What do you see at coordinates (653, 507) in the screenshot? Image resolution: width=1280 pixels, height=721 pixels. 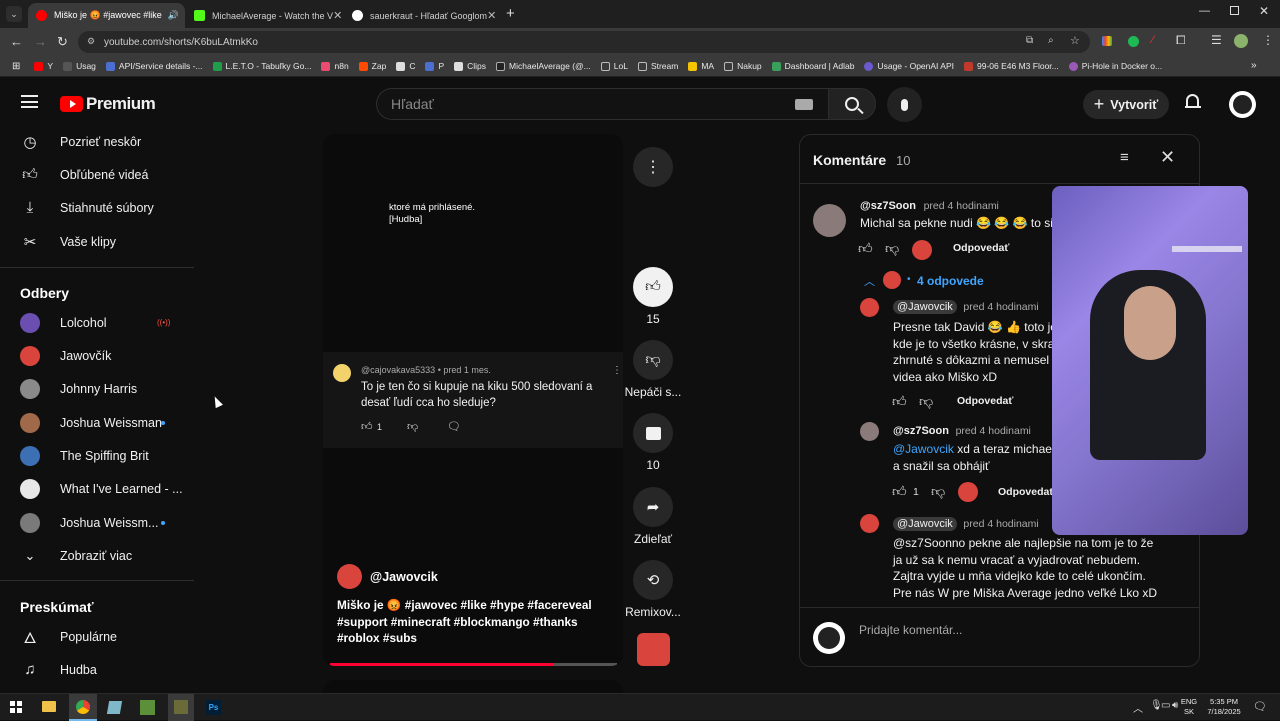 I see `share-button: ➦` at bounding box center [653, 507].